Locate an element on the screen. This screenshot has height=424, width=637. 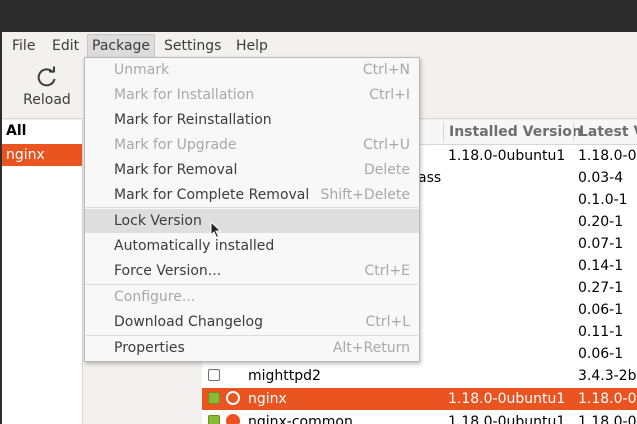
table-row: nginx-common 1.18.0-0ubuntu1 1.18.0-0u is located at coordinates (419, 417).